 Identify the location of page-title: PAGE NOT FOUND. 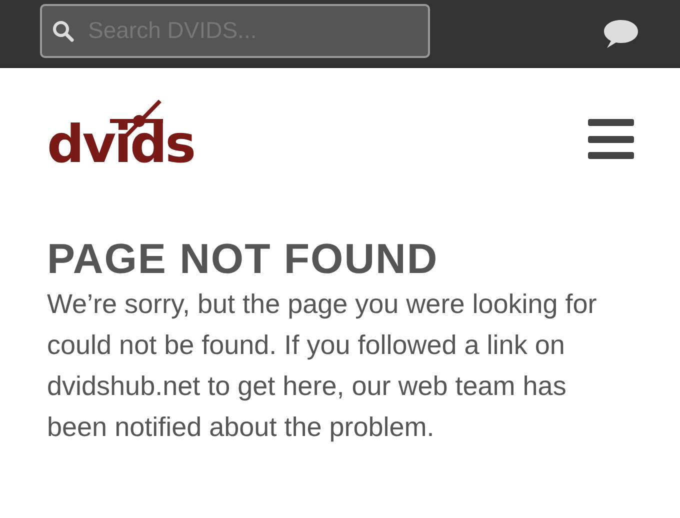
(243, 259).